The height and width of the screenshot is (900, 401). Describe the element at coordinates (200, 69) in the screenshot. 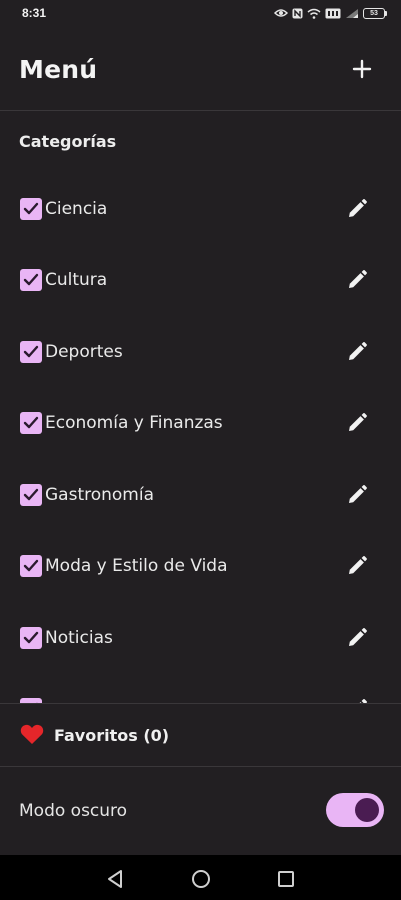

I see `top-app-bar: Menú` at that location.